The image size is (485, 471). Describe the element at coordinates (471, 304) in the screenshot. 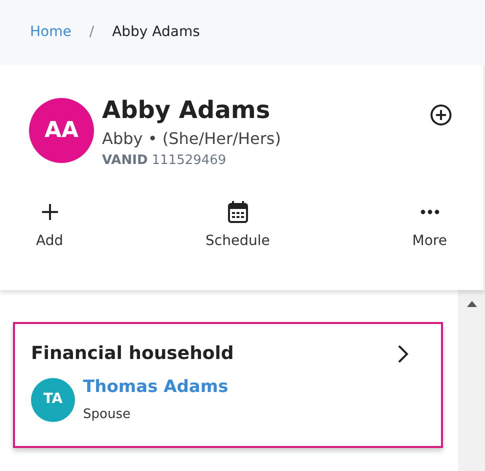

I see `scroll-up-icon` at that location.